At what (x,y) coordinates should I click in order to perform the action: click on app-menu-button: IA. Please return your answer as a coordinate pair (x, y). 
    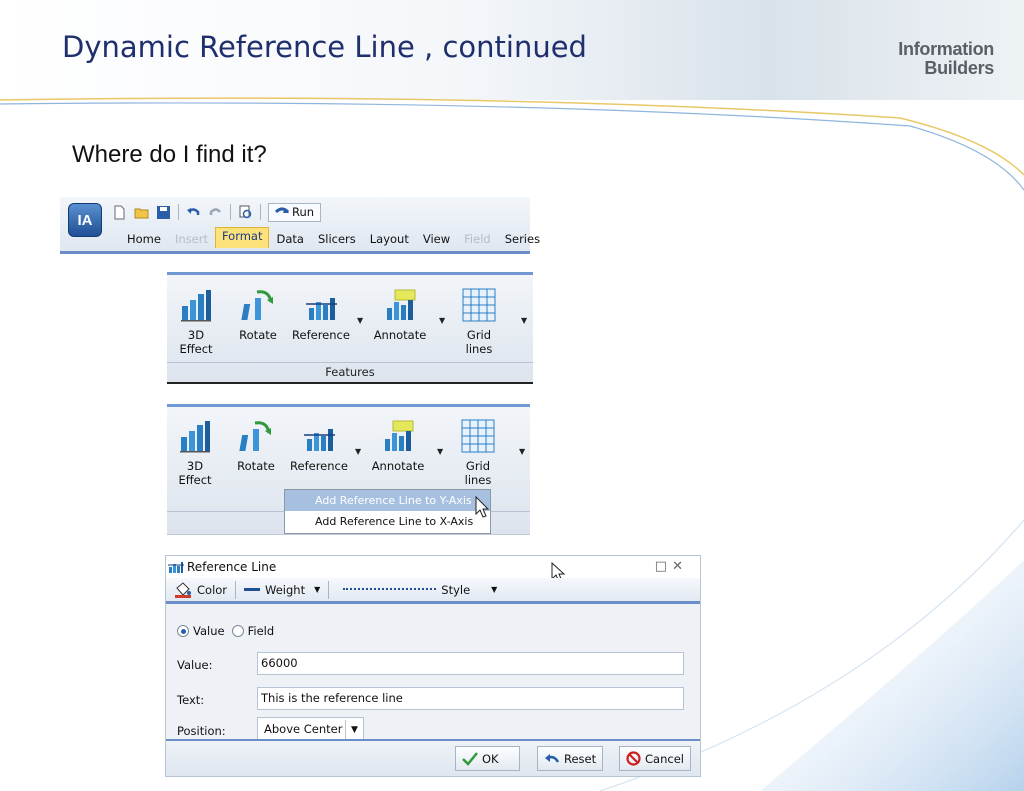
    Looking at the image, I should click on (85, 220).